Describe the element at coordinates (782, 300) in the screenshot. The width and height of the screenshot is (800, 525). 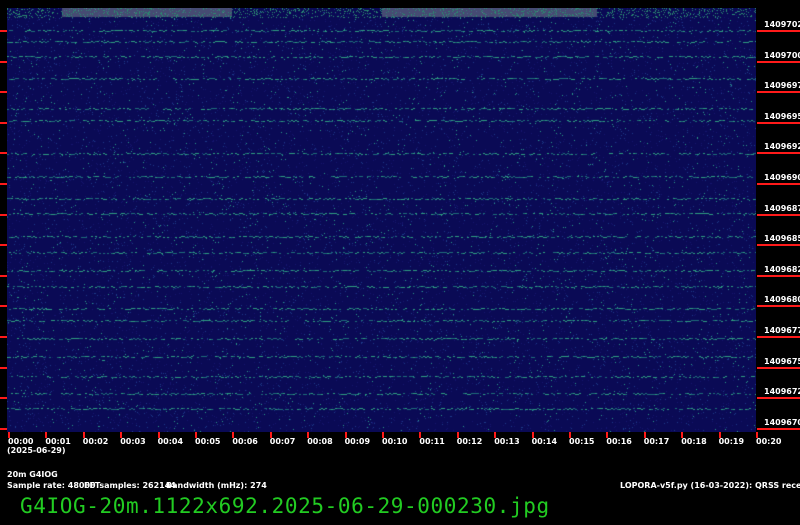
I see `frequency-tick-label: 14096800` at that location.